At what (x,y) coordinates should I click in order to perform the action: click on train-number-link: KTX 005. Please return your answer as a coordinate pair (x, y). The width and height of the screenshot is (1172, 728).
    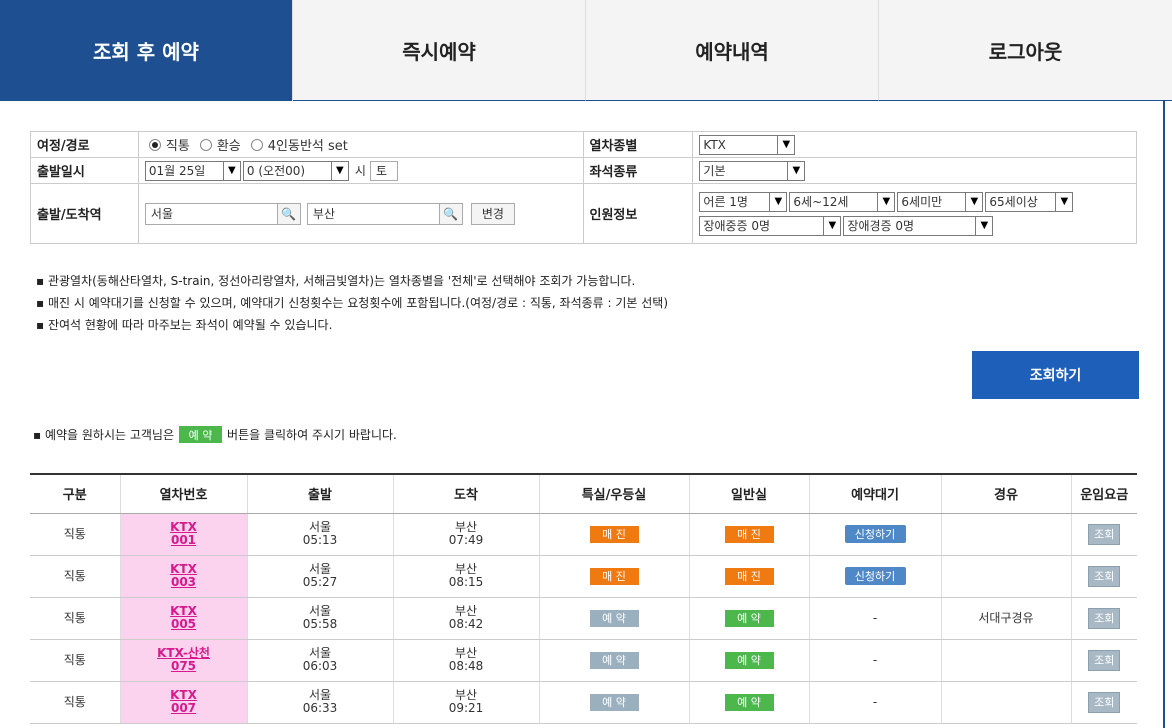
    Looking at the image, I should click on (184, 618).